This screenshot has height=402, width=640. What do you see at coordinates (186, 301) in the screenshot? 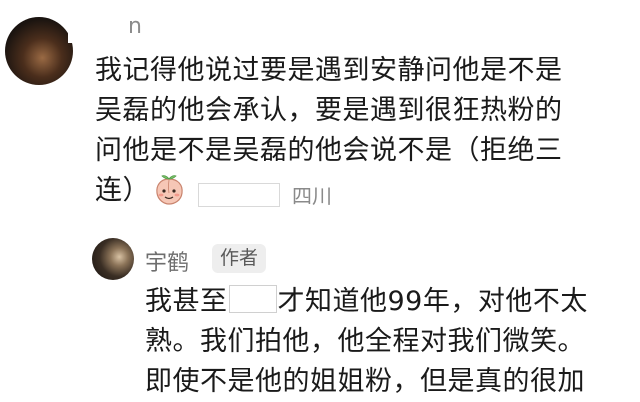
I see `reply-line-part: 我甚至` at bounding box center [186, 301].